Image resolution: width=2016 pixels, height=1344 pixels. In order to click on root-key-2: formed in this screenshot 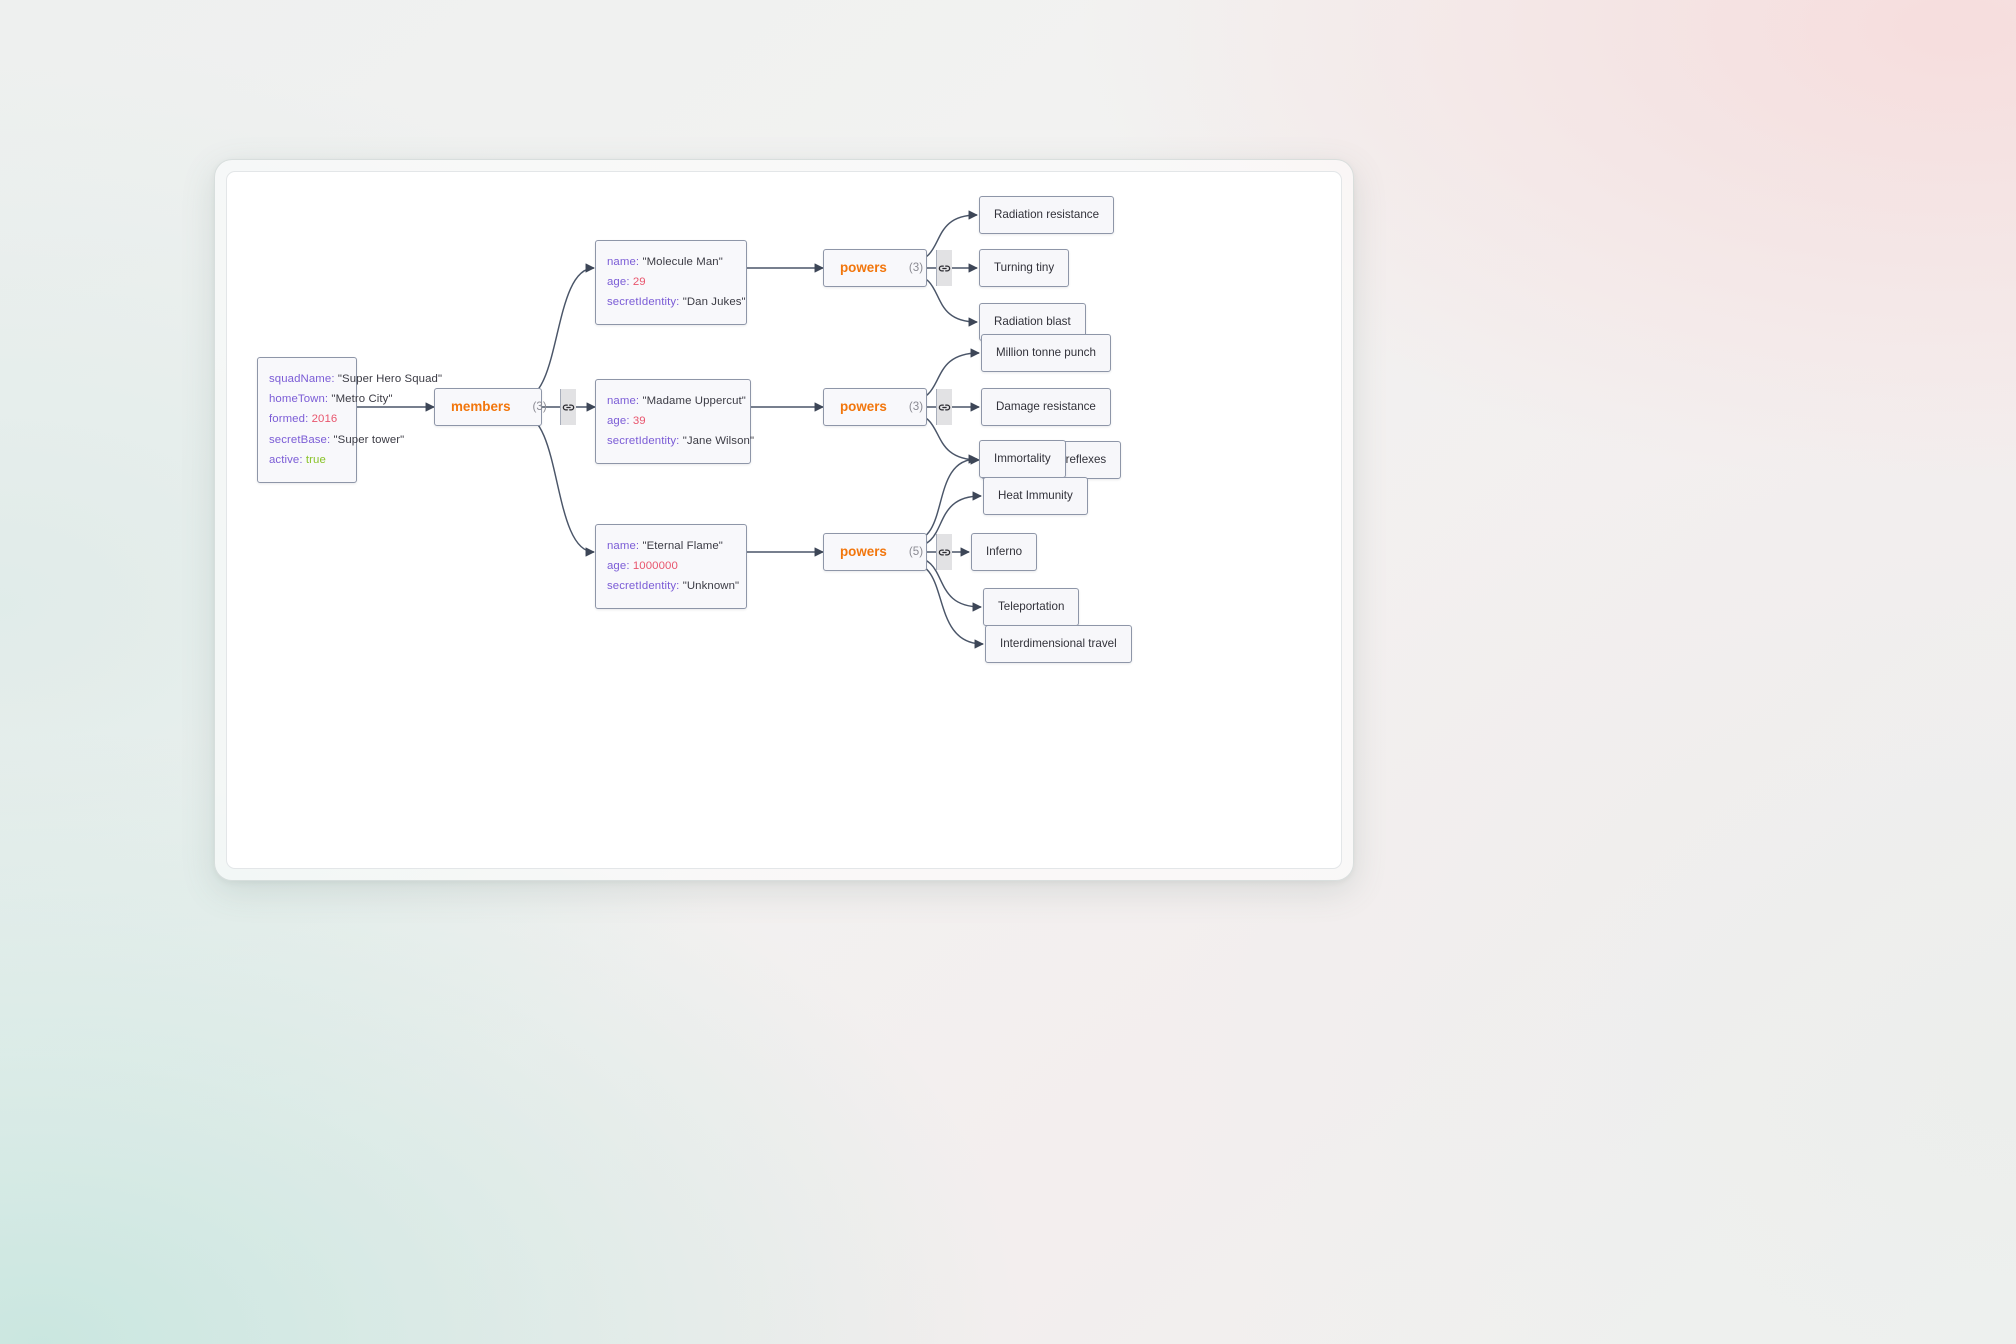, I will do `click(287, 419)`.